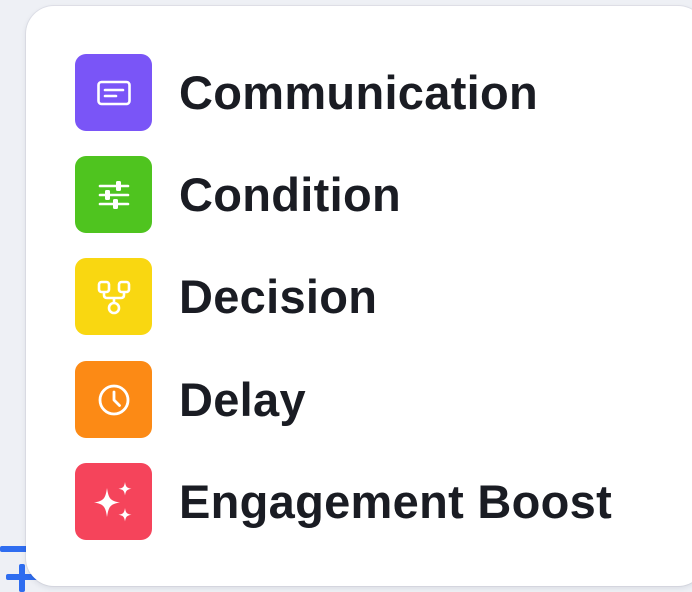  I want to click on sparkle-icon, so click(112, 501).